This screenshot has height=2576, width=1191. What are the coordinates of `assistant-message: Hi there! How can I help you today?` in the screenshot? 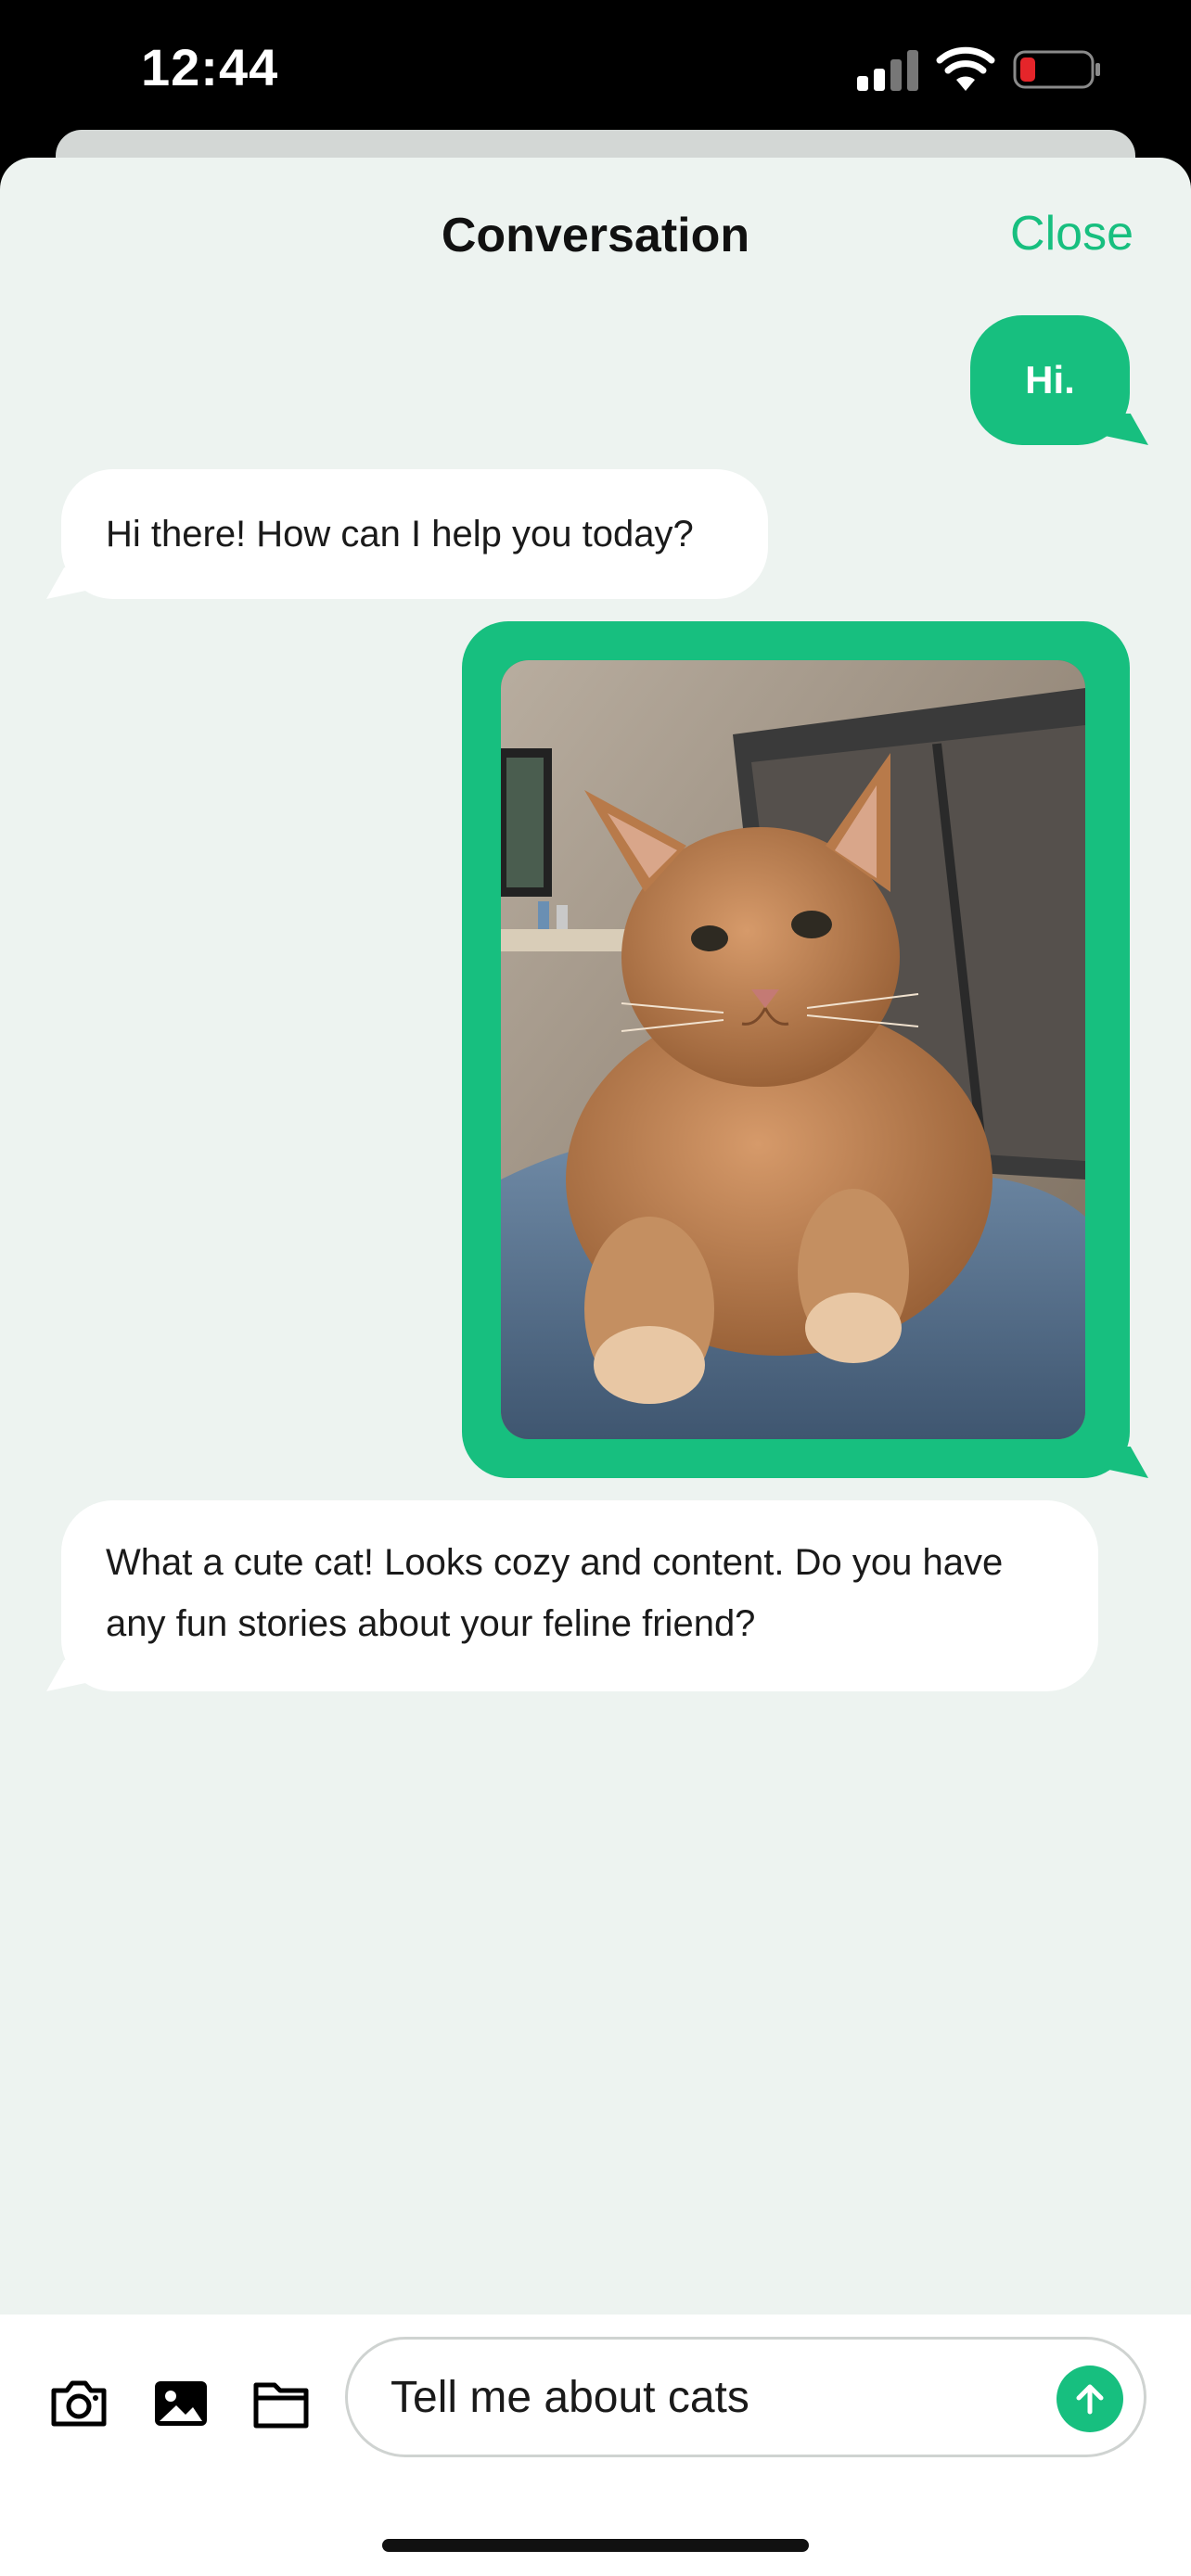 It's located at (414, 534).